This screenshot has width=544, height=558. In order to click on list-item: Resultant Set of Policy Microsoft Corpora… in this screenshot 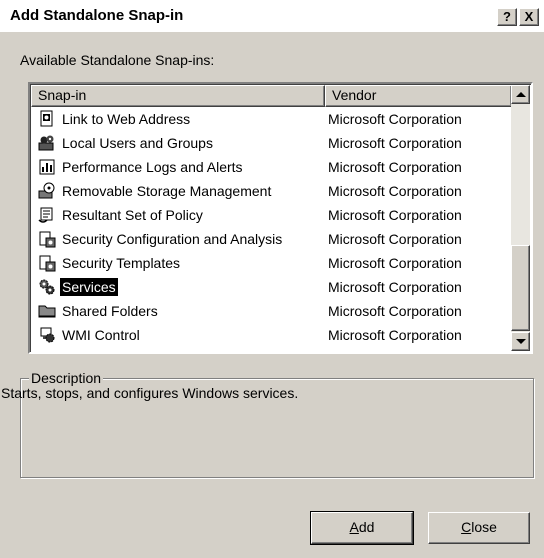, I will do `click(271, 215)`.